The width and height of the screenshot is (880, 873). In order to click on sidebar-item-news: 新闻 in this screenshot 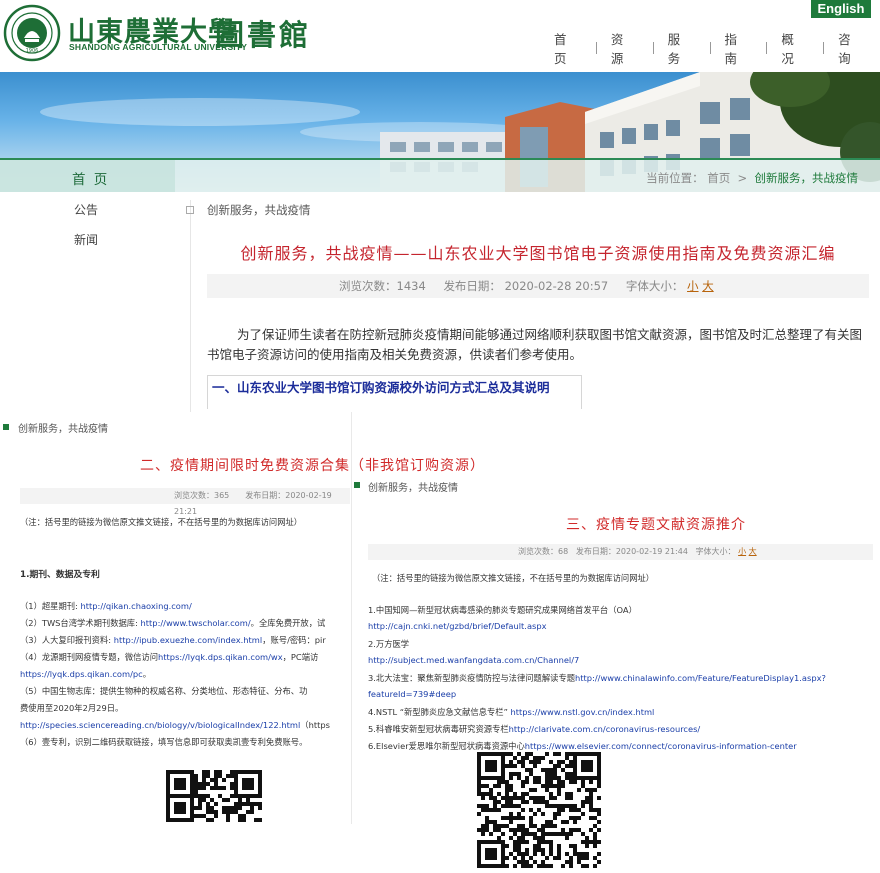, I will do `click(86, 239)`.